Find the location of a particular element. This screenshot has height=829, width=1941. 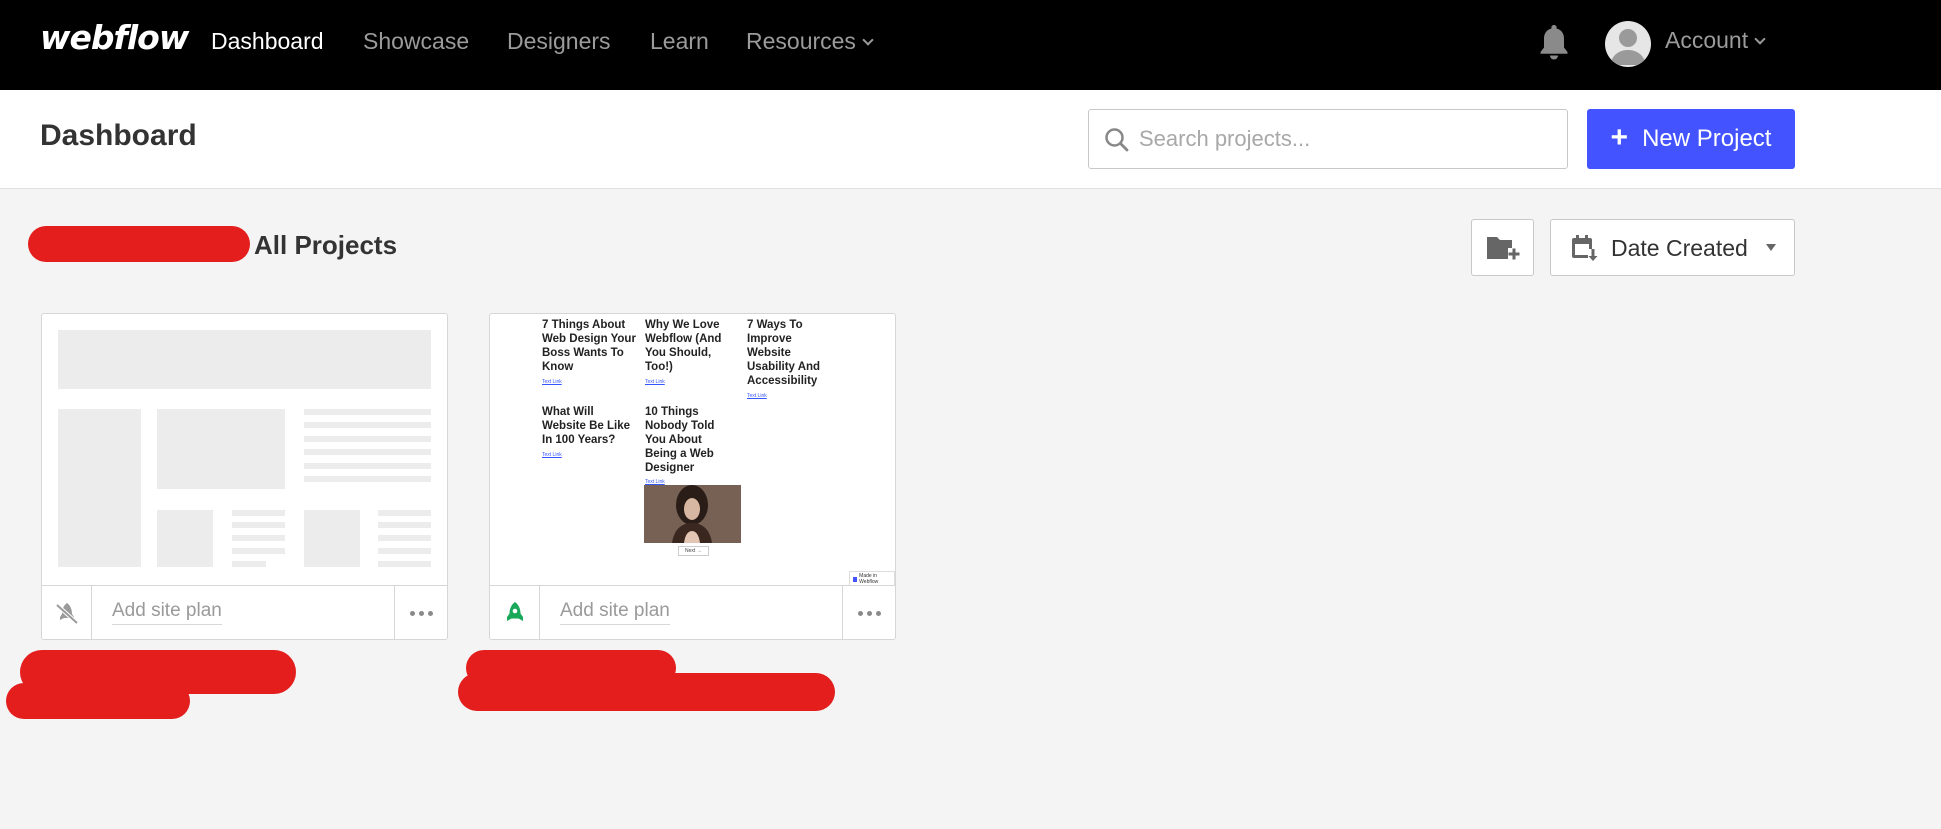

search-icon is located at coordinates (1117, 140).